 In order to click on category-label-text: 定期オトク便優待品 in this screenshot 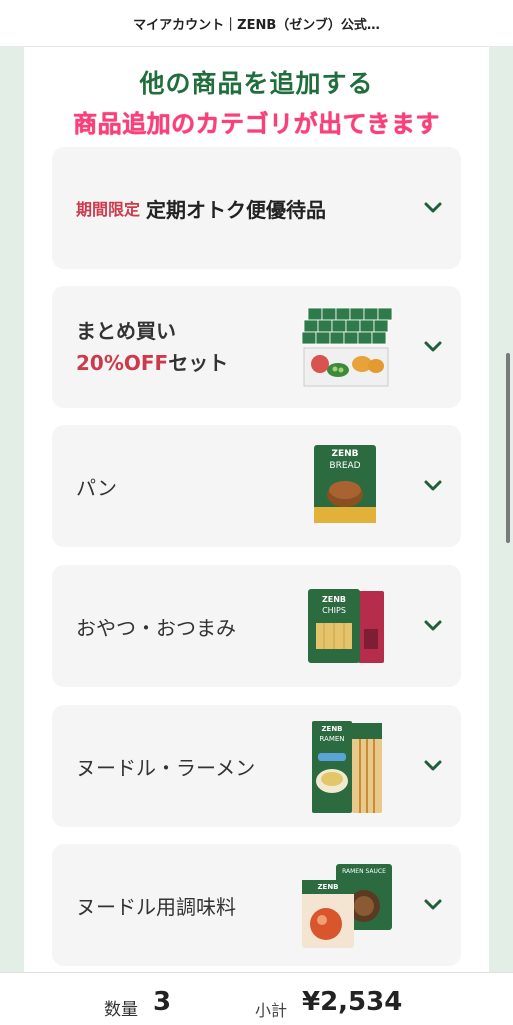, I will do `click(236, 209)`.